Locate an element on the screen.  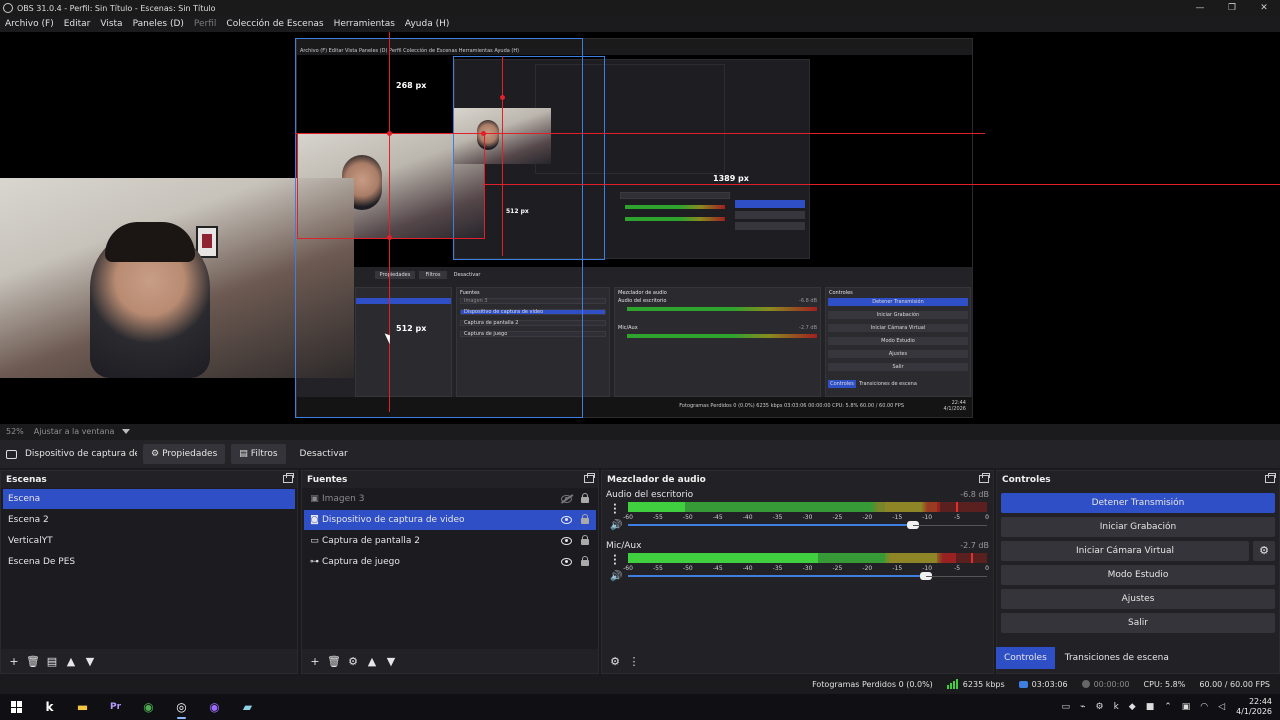
meter-tick-label: -40 is located at coordinates (747, 517).